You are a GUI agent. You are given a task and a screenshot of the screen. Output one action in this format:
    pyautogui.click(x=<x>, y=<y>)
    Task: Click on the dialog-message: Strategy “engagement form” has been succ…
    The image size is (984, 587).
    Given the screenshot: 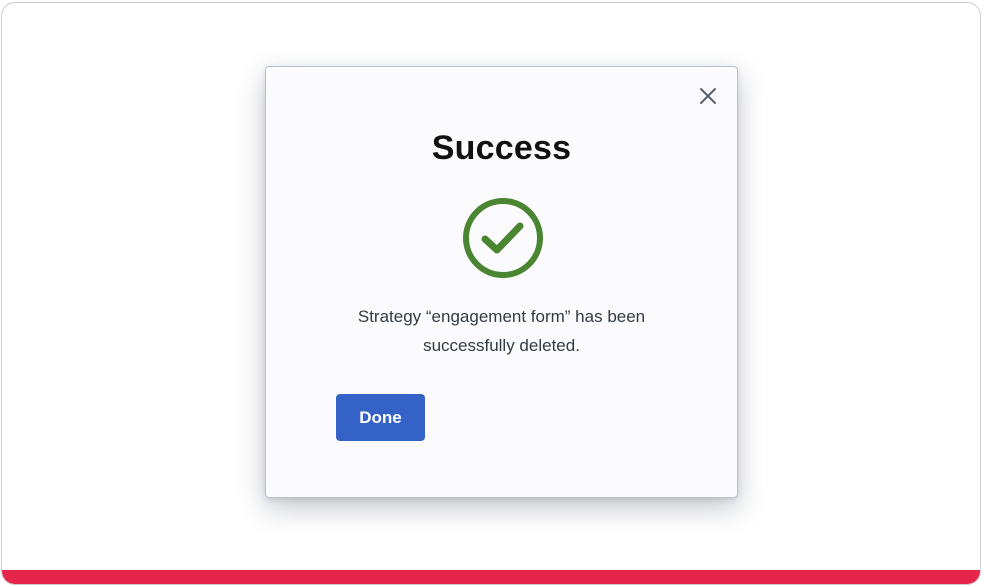 What is the action you would take?
    pyautogui.click(x=501, y=331)
    